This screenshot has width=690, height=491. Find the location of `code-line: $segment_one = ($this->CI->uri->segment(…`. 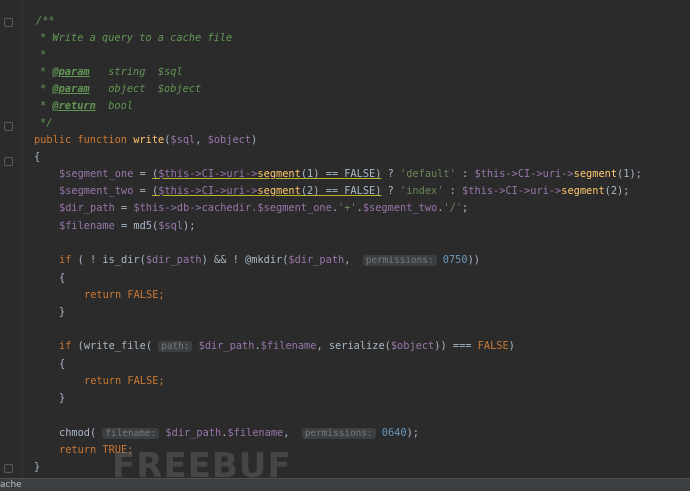

code-line: $segment_one = ($this->CI->uri->segment(… is located at coordinates (350, 174).